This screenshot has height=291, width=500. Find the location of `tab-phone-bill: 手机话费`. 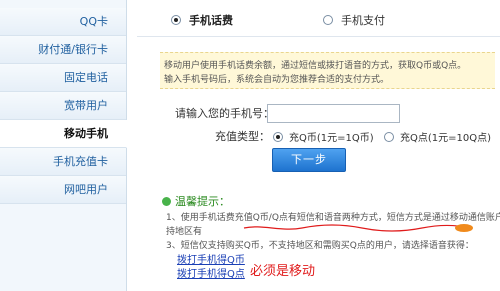

tab-phone-bill: 手机话费 is located at coordinates (202, 21).